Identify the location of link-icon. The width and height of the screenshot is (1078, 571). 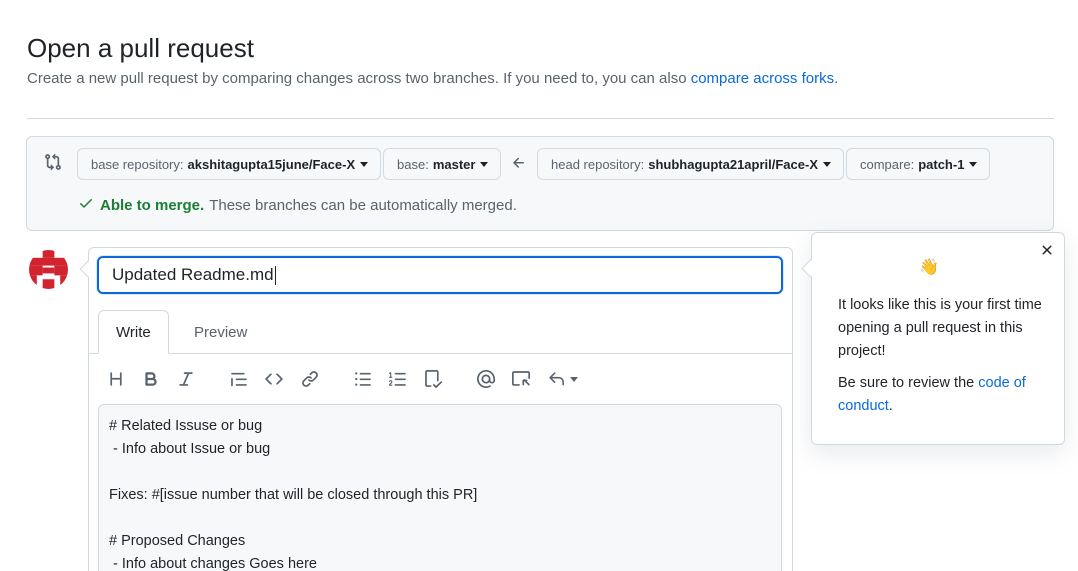
(310, 379).